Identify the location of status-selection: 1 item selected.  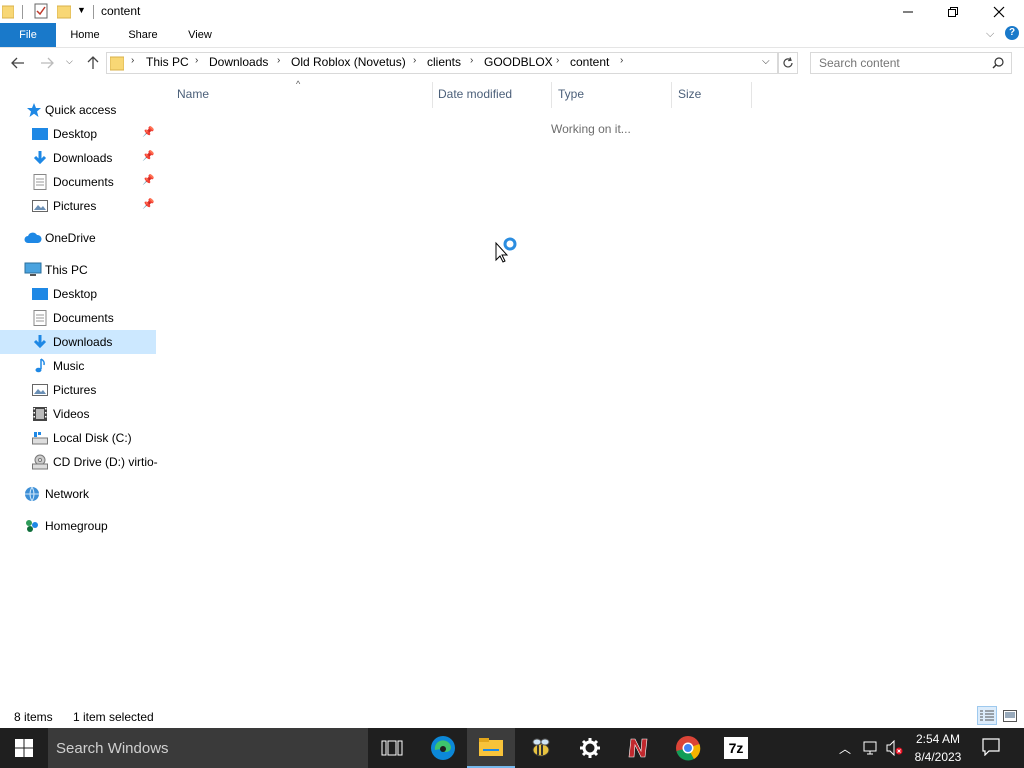
(113, 717).